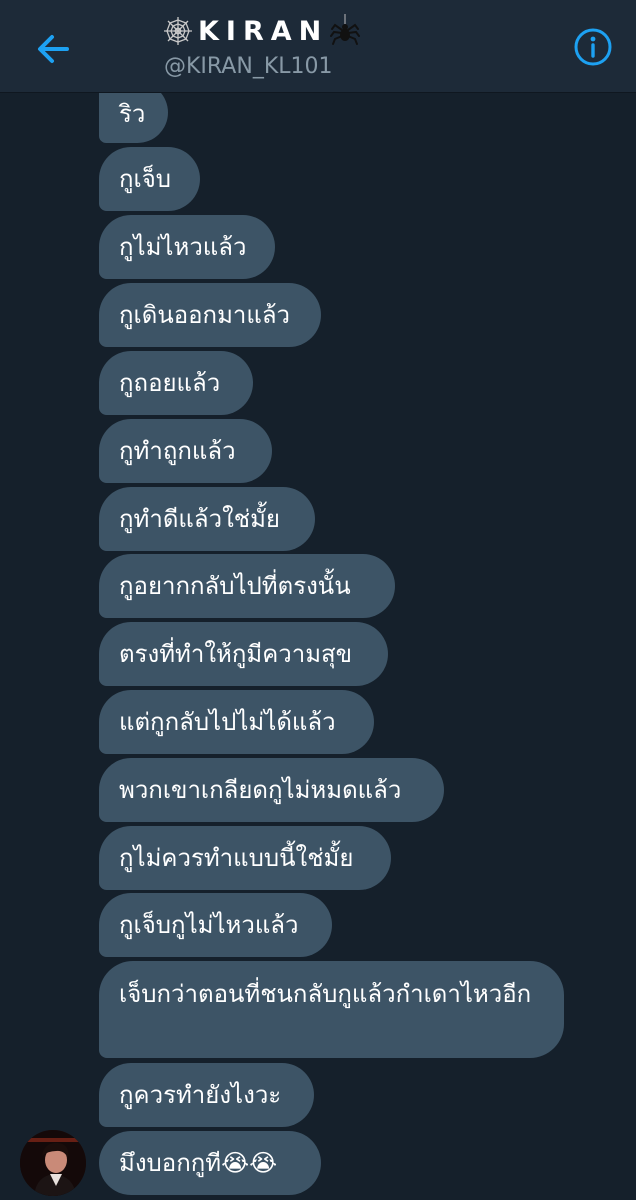 The image size is (636, 1200). I want to click on message-bubble: แต่กูกลับไปไม่ได้แล้ว, so click(236, 722).